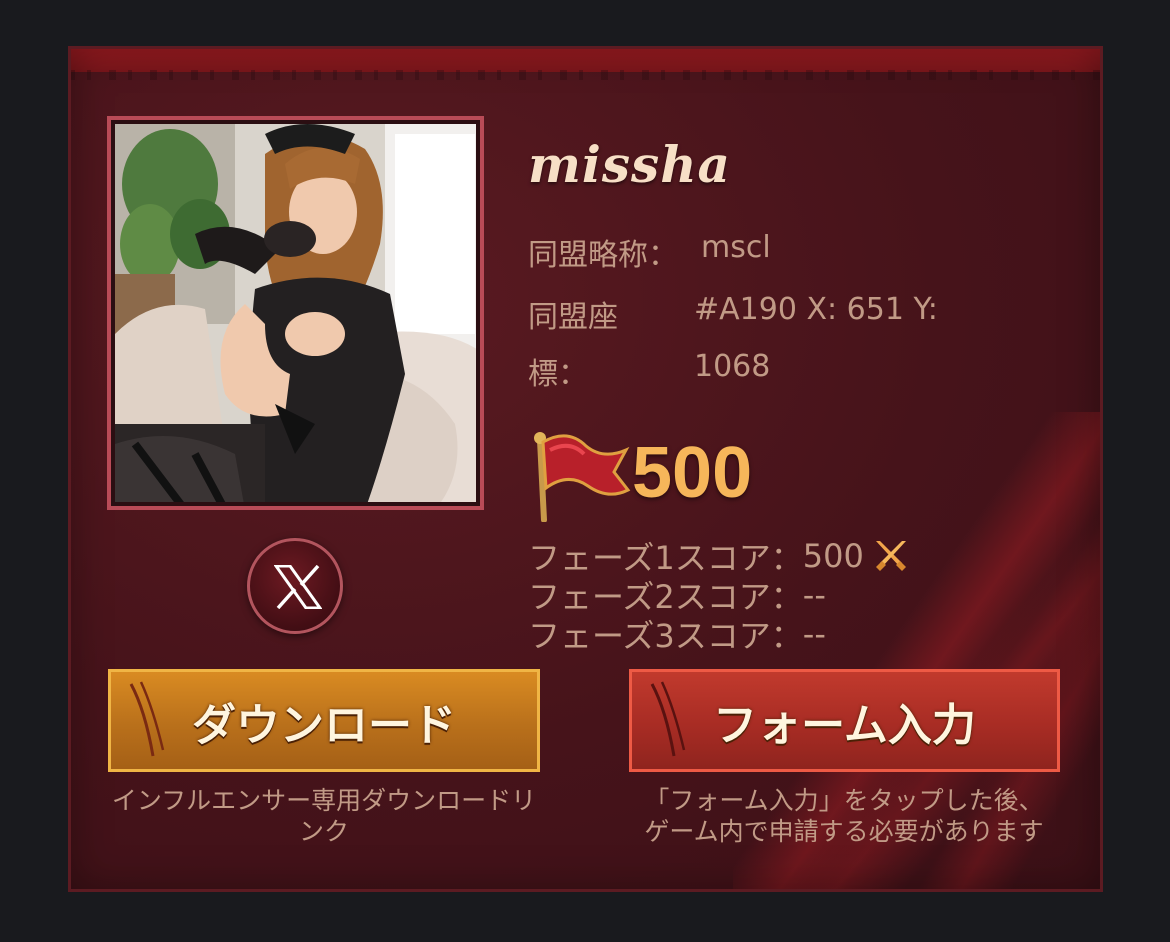  Describe the element at coordinates (582, 477) in the screenshot. I see `red-flag-icon` at that location.